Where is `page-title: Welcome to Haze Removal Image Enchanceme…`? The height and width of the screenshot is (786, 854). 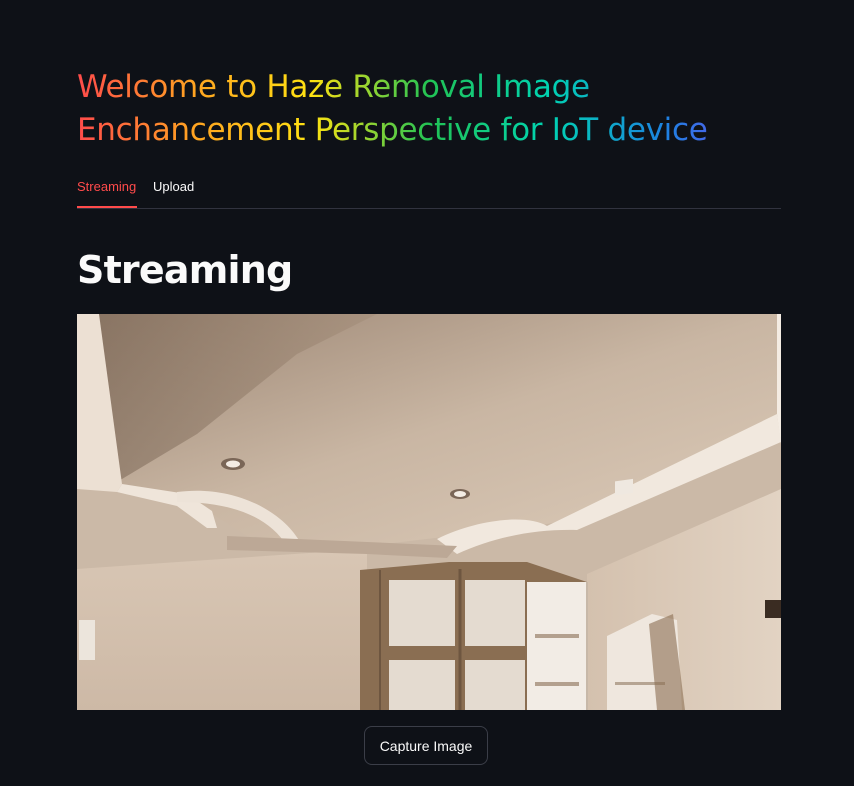 page-title: Welcome to Haze Removal Image Enchanceme… is located at coordinates (429, 109).